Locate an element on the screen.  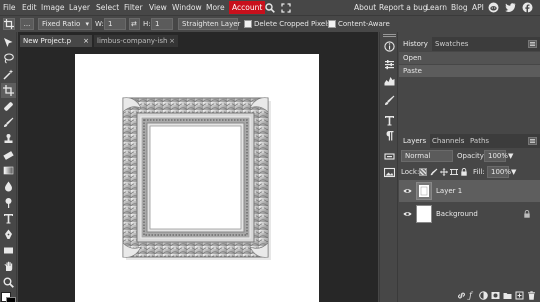
link-layers-icon is located at coordinates (461, 295).